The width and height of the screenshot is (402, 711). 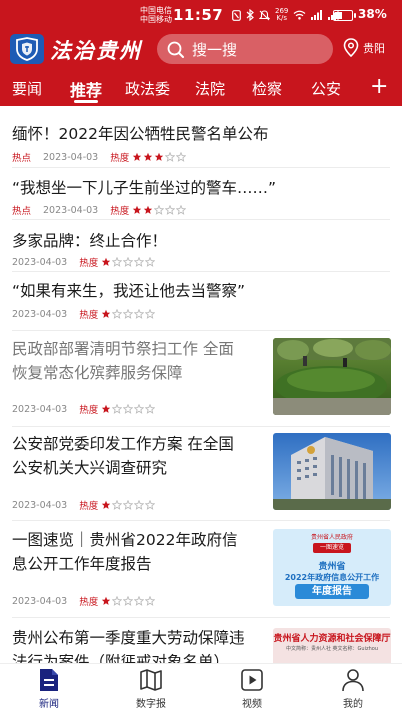 What do you see at coordinates (151, 704) in the screenshot?
I see `nav-label: 数字报` at bounding box center [151, 704].